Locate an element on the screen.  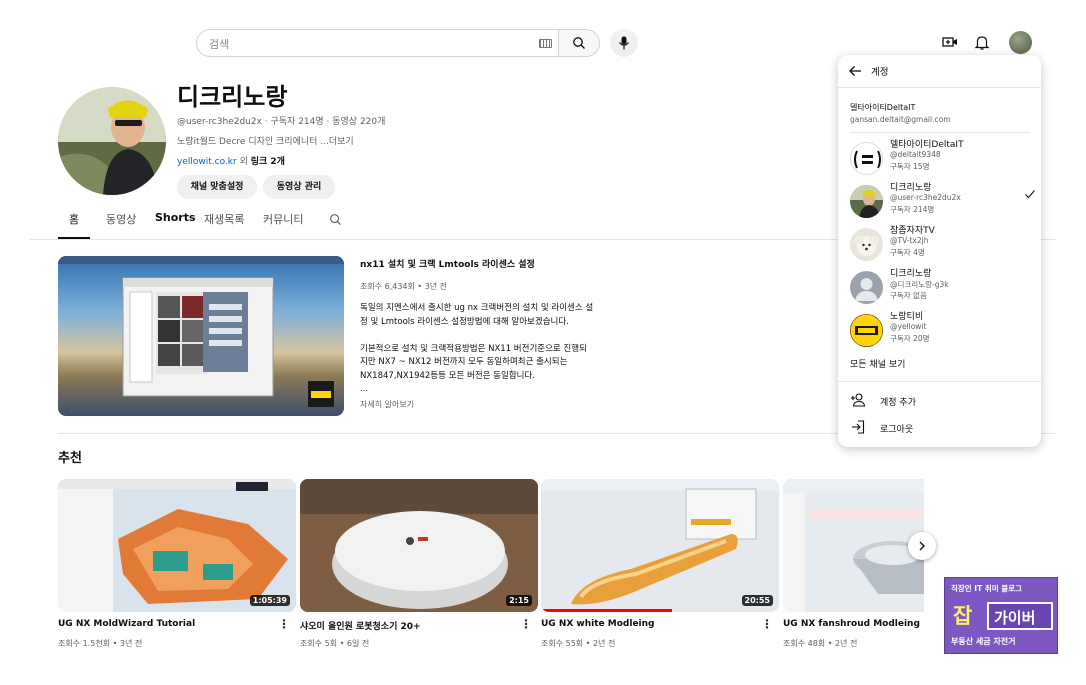
account-handle: @TV-tx2jh is located at coordinates (909, 240).